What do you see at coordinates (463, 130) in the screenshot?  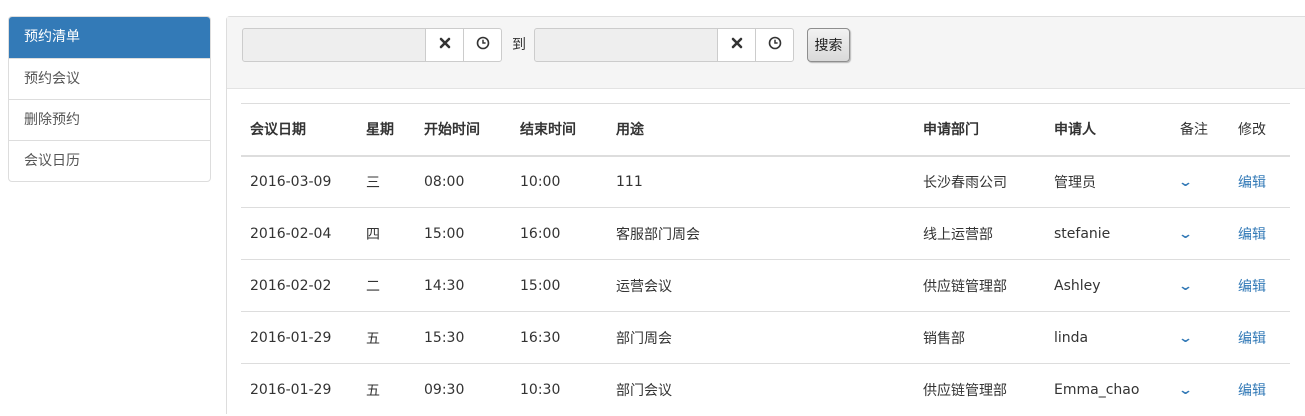 I see `header-start-time: 开始时间` at bounding box center [463, 130].